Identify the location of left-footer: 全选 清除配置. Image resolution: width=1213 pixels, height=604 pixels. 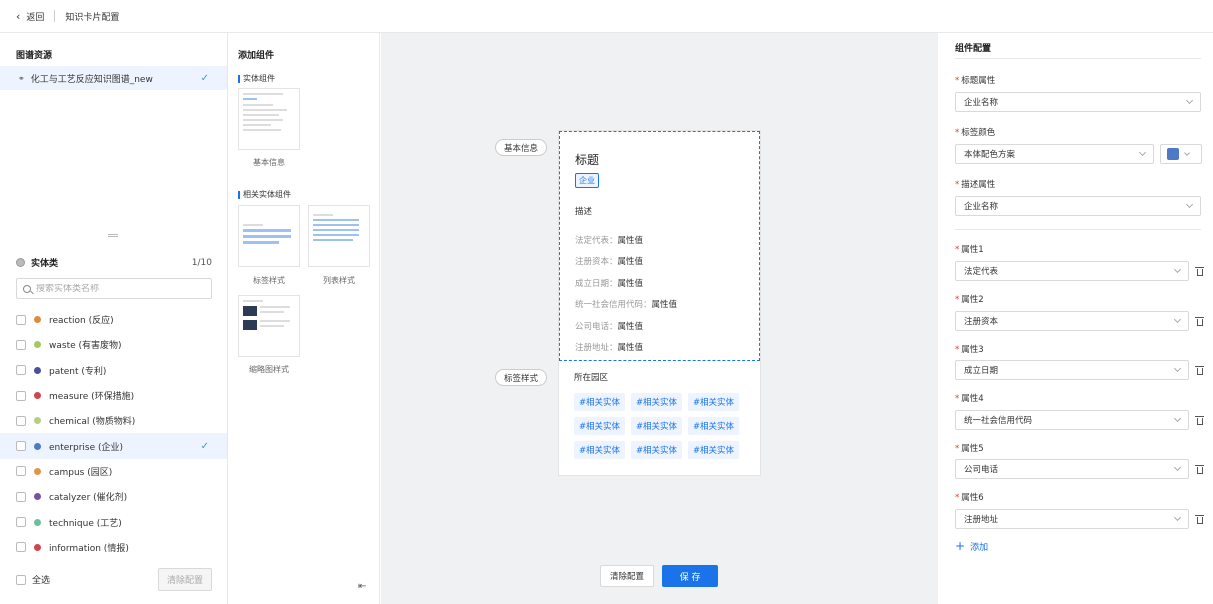
(114, 579).